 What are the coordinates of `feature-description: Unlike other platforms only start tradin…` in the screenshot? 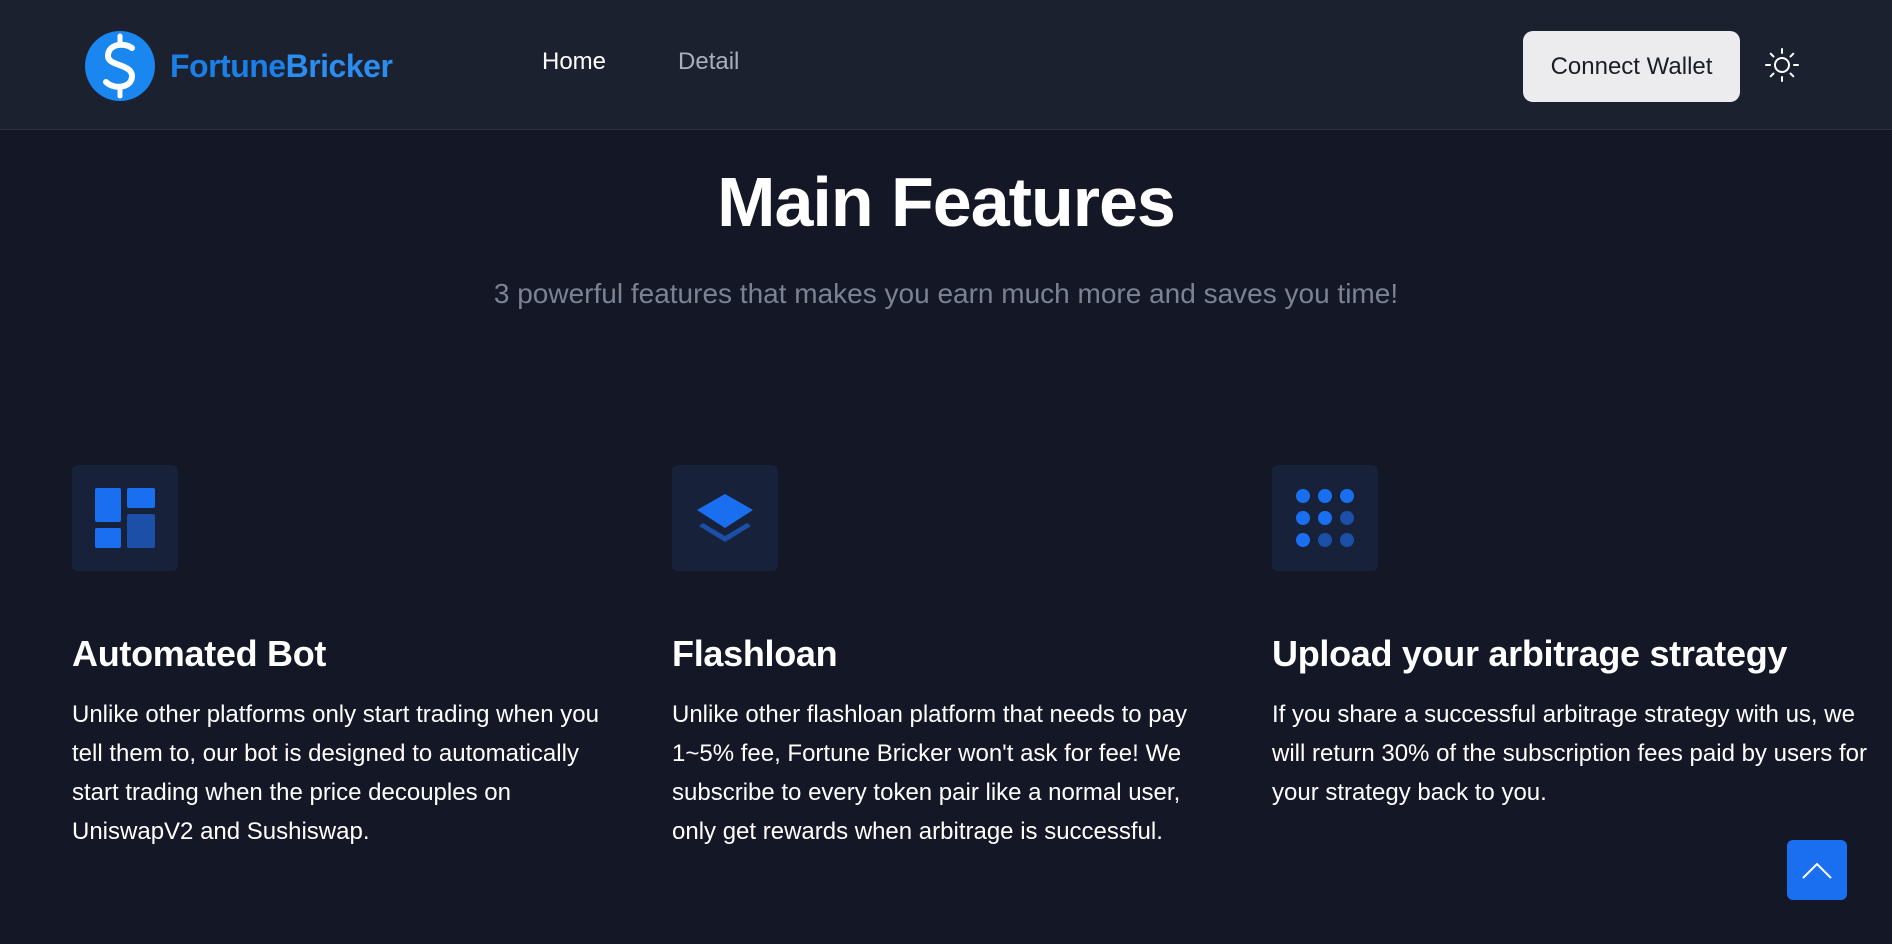 It's located at (335, 773).